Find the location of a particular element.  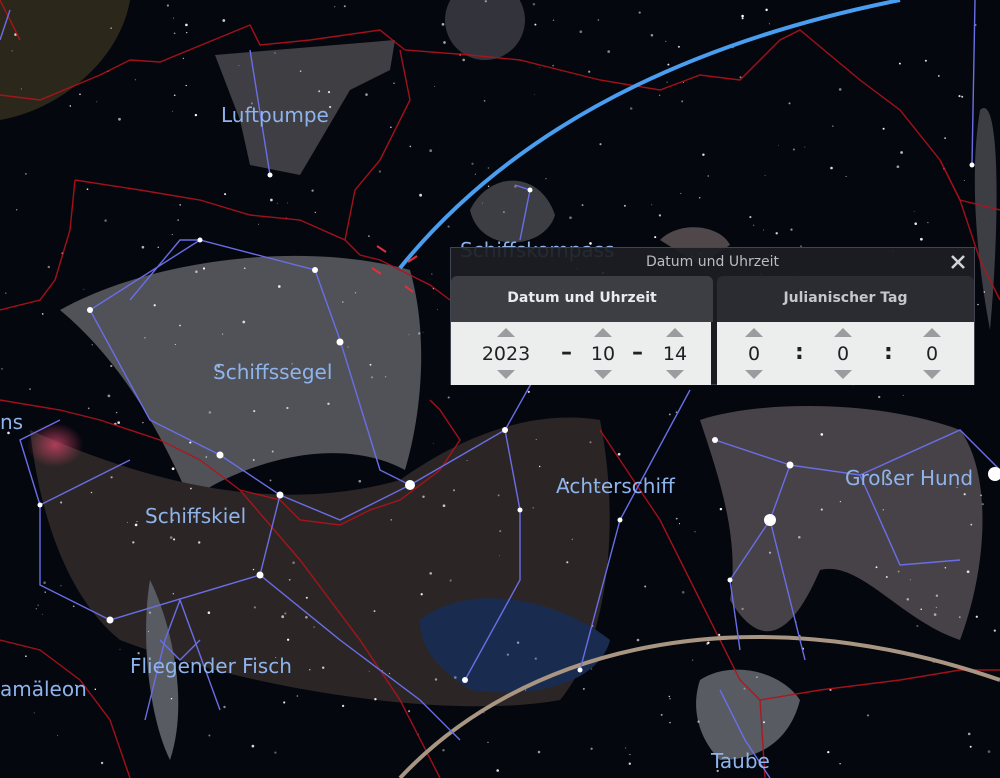

month-spinbox: 10 is located at coordinates (603, 353).